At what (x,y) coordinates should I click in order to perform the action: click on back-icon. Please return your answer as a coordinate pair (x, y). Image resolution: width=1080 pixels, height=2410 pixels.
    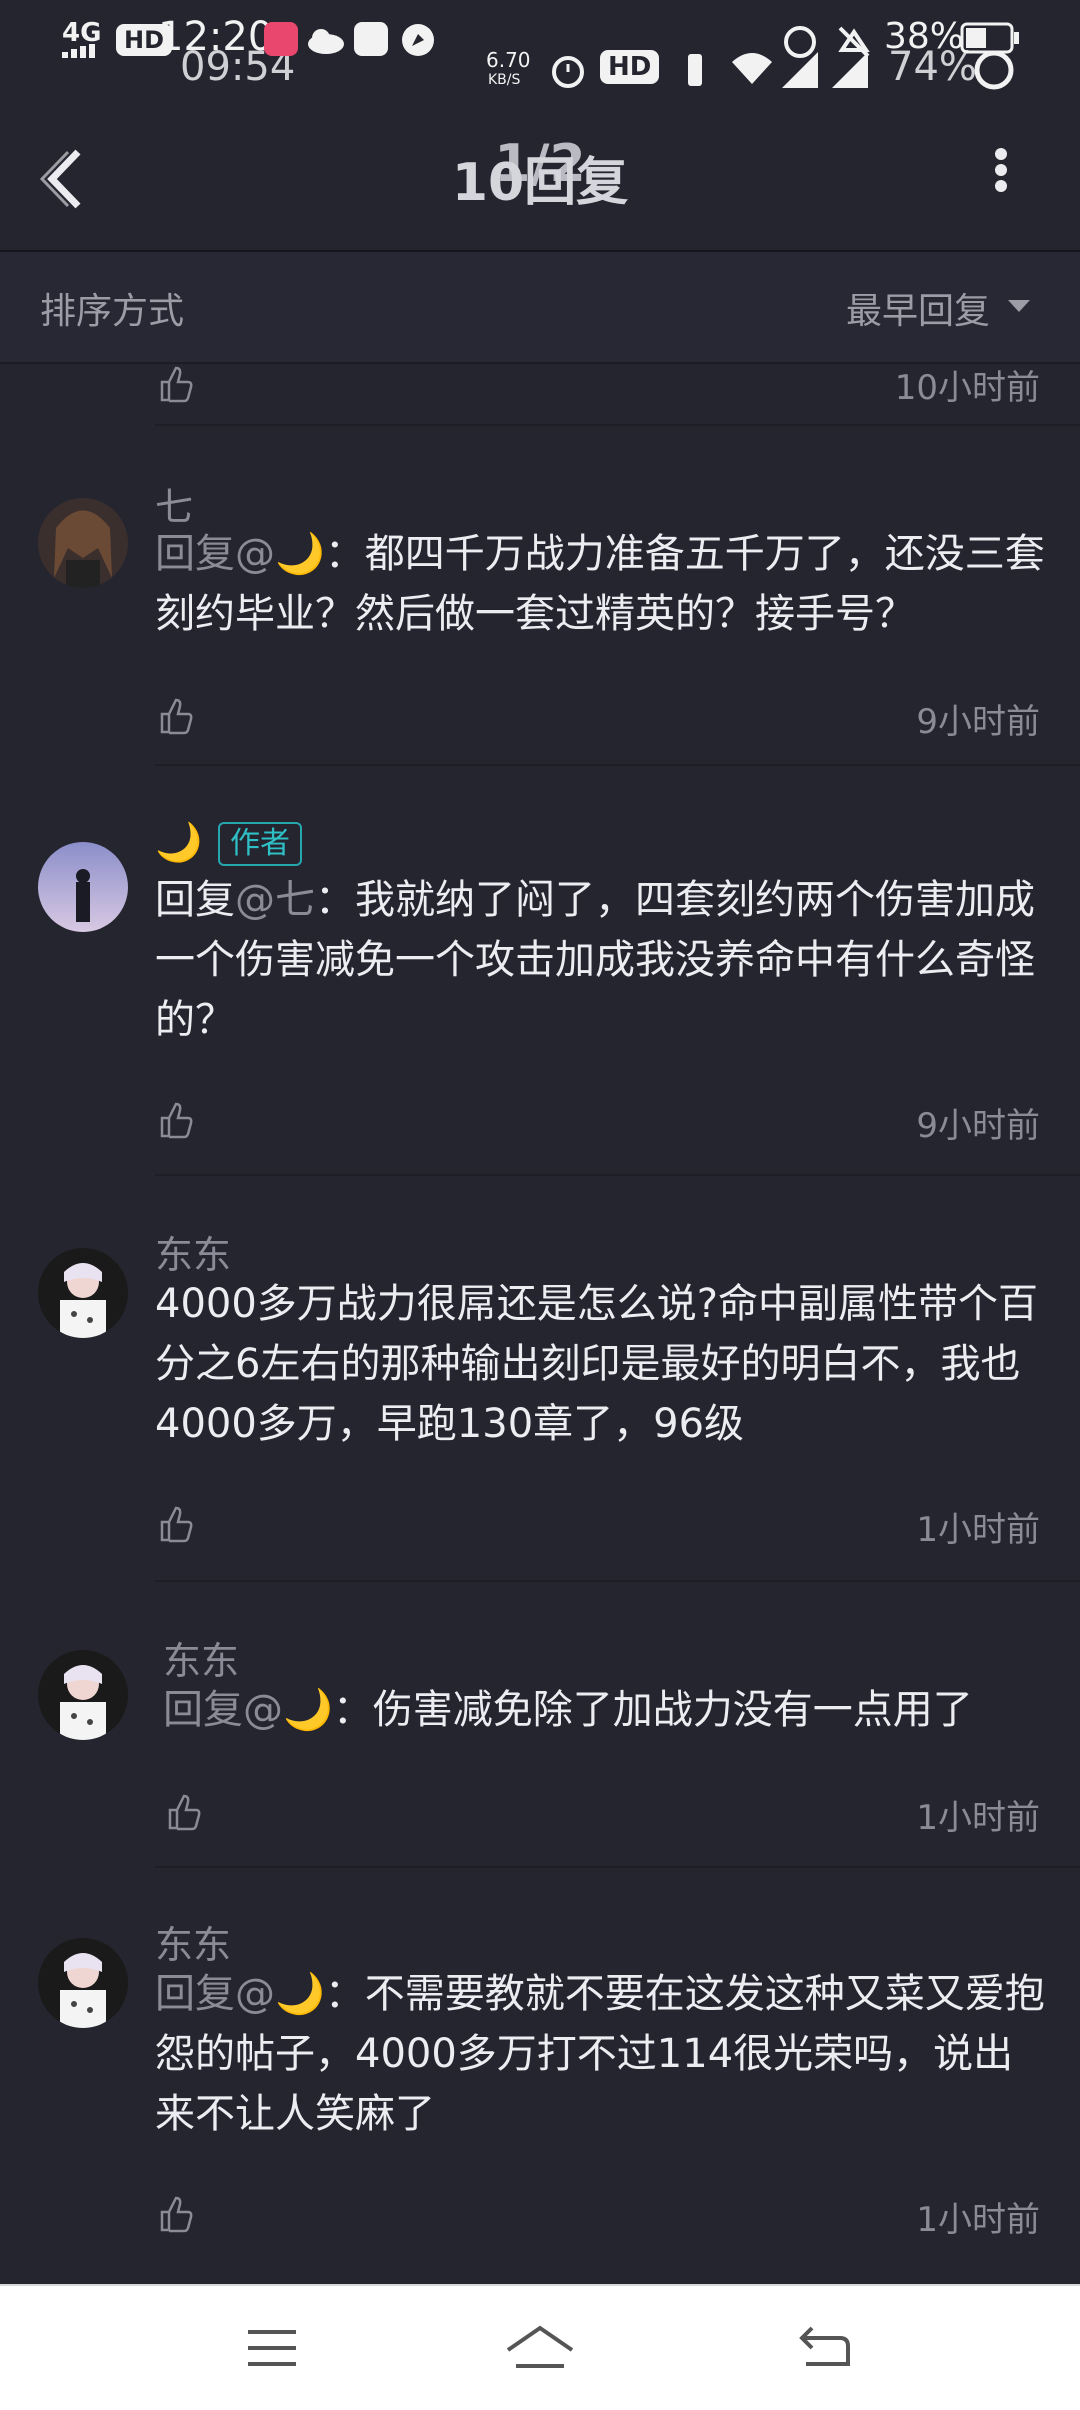
    Looking at the image, I should click on (824, 2348).